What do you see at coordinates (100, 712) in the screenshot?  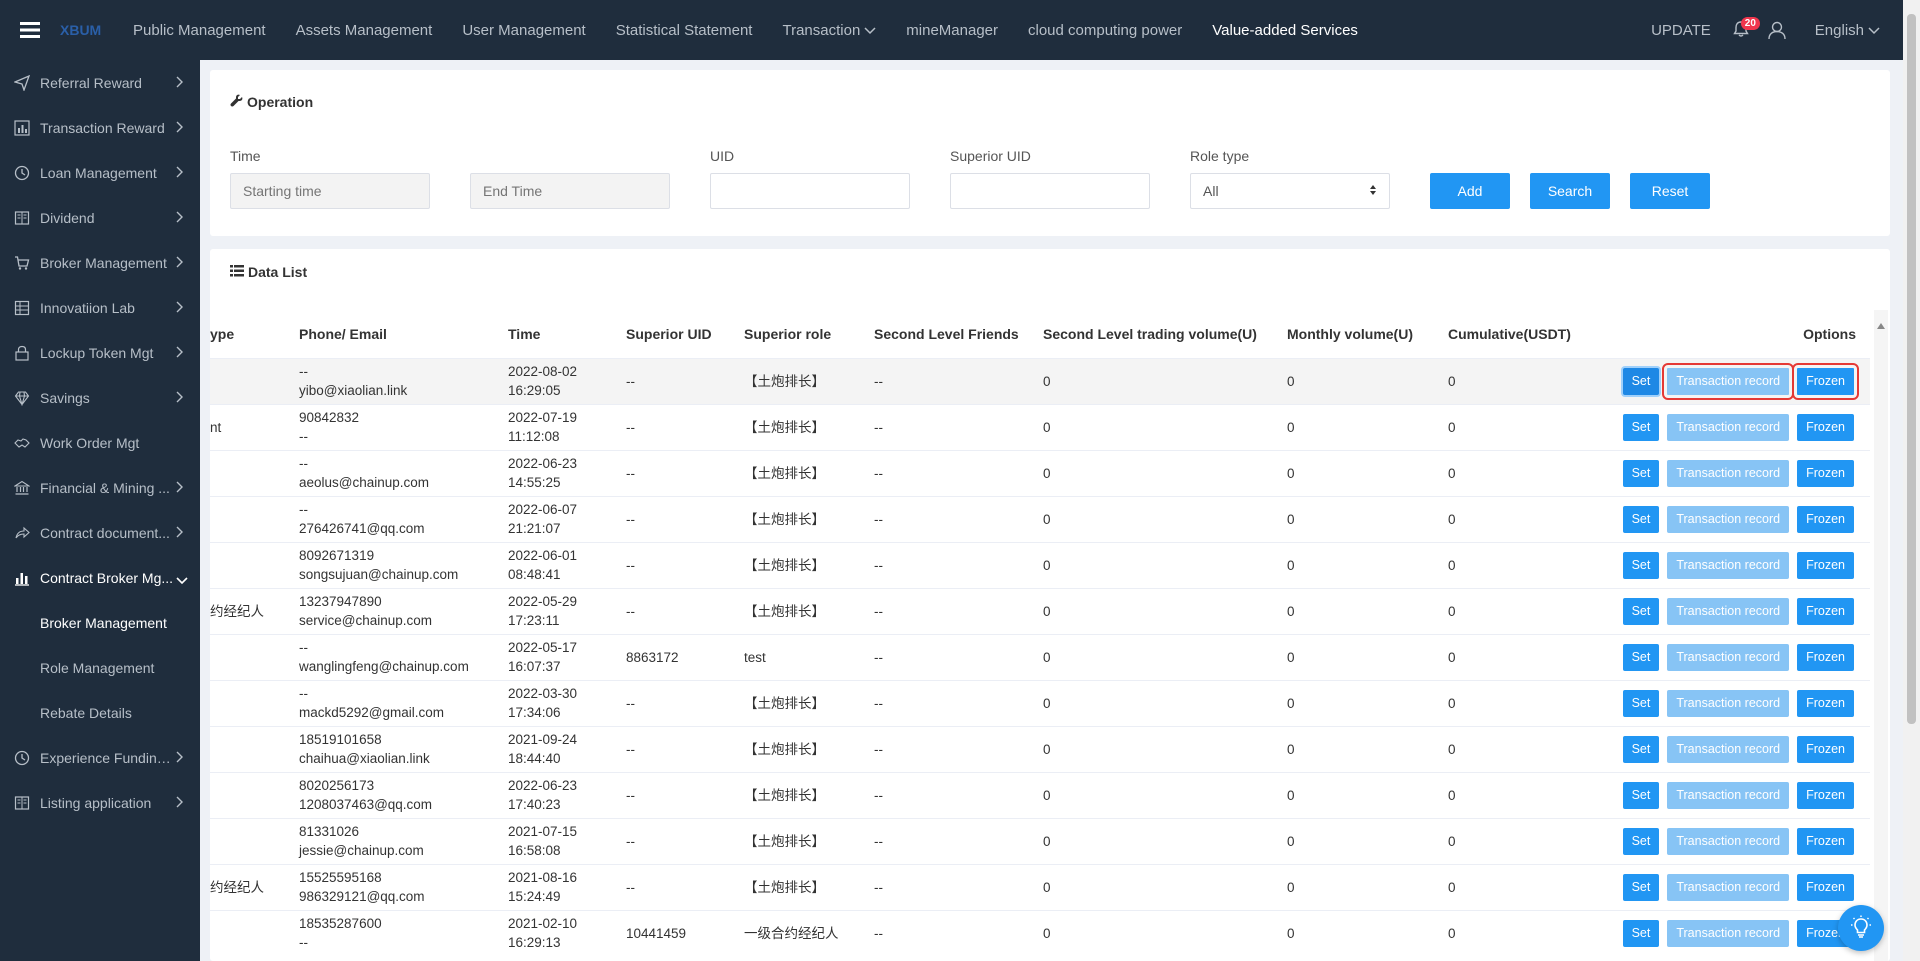 I see `sidebar-subitem-rebate-details: Rebate Details` at bounding box center [100, 712].